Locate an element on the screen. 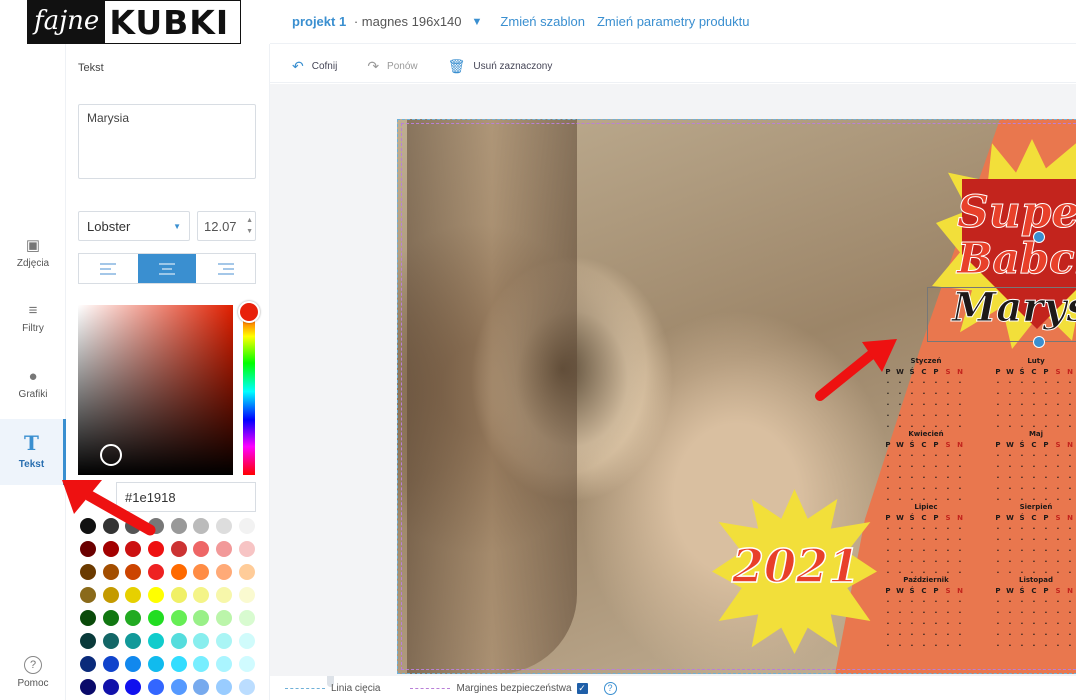 This screenshot has height=700, width=1076. rail-item-filters: ≡ Filtry is located at coordinates (33, 318).